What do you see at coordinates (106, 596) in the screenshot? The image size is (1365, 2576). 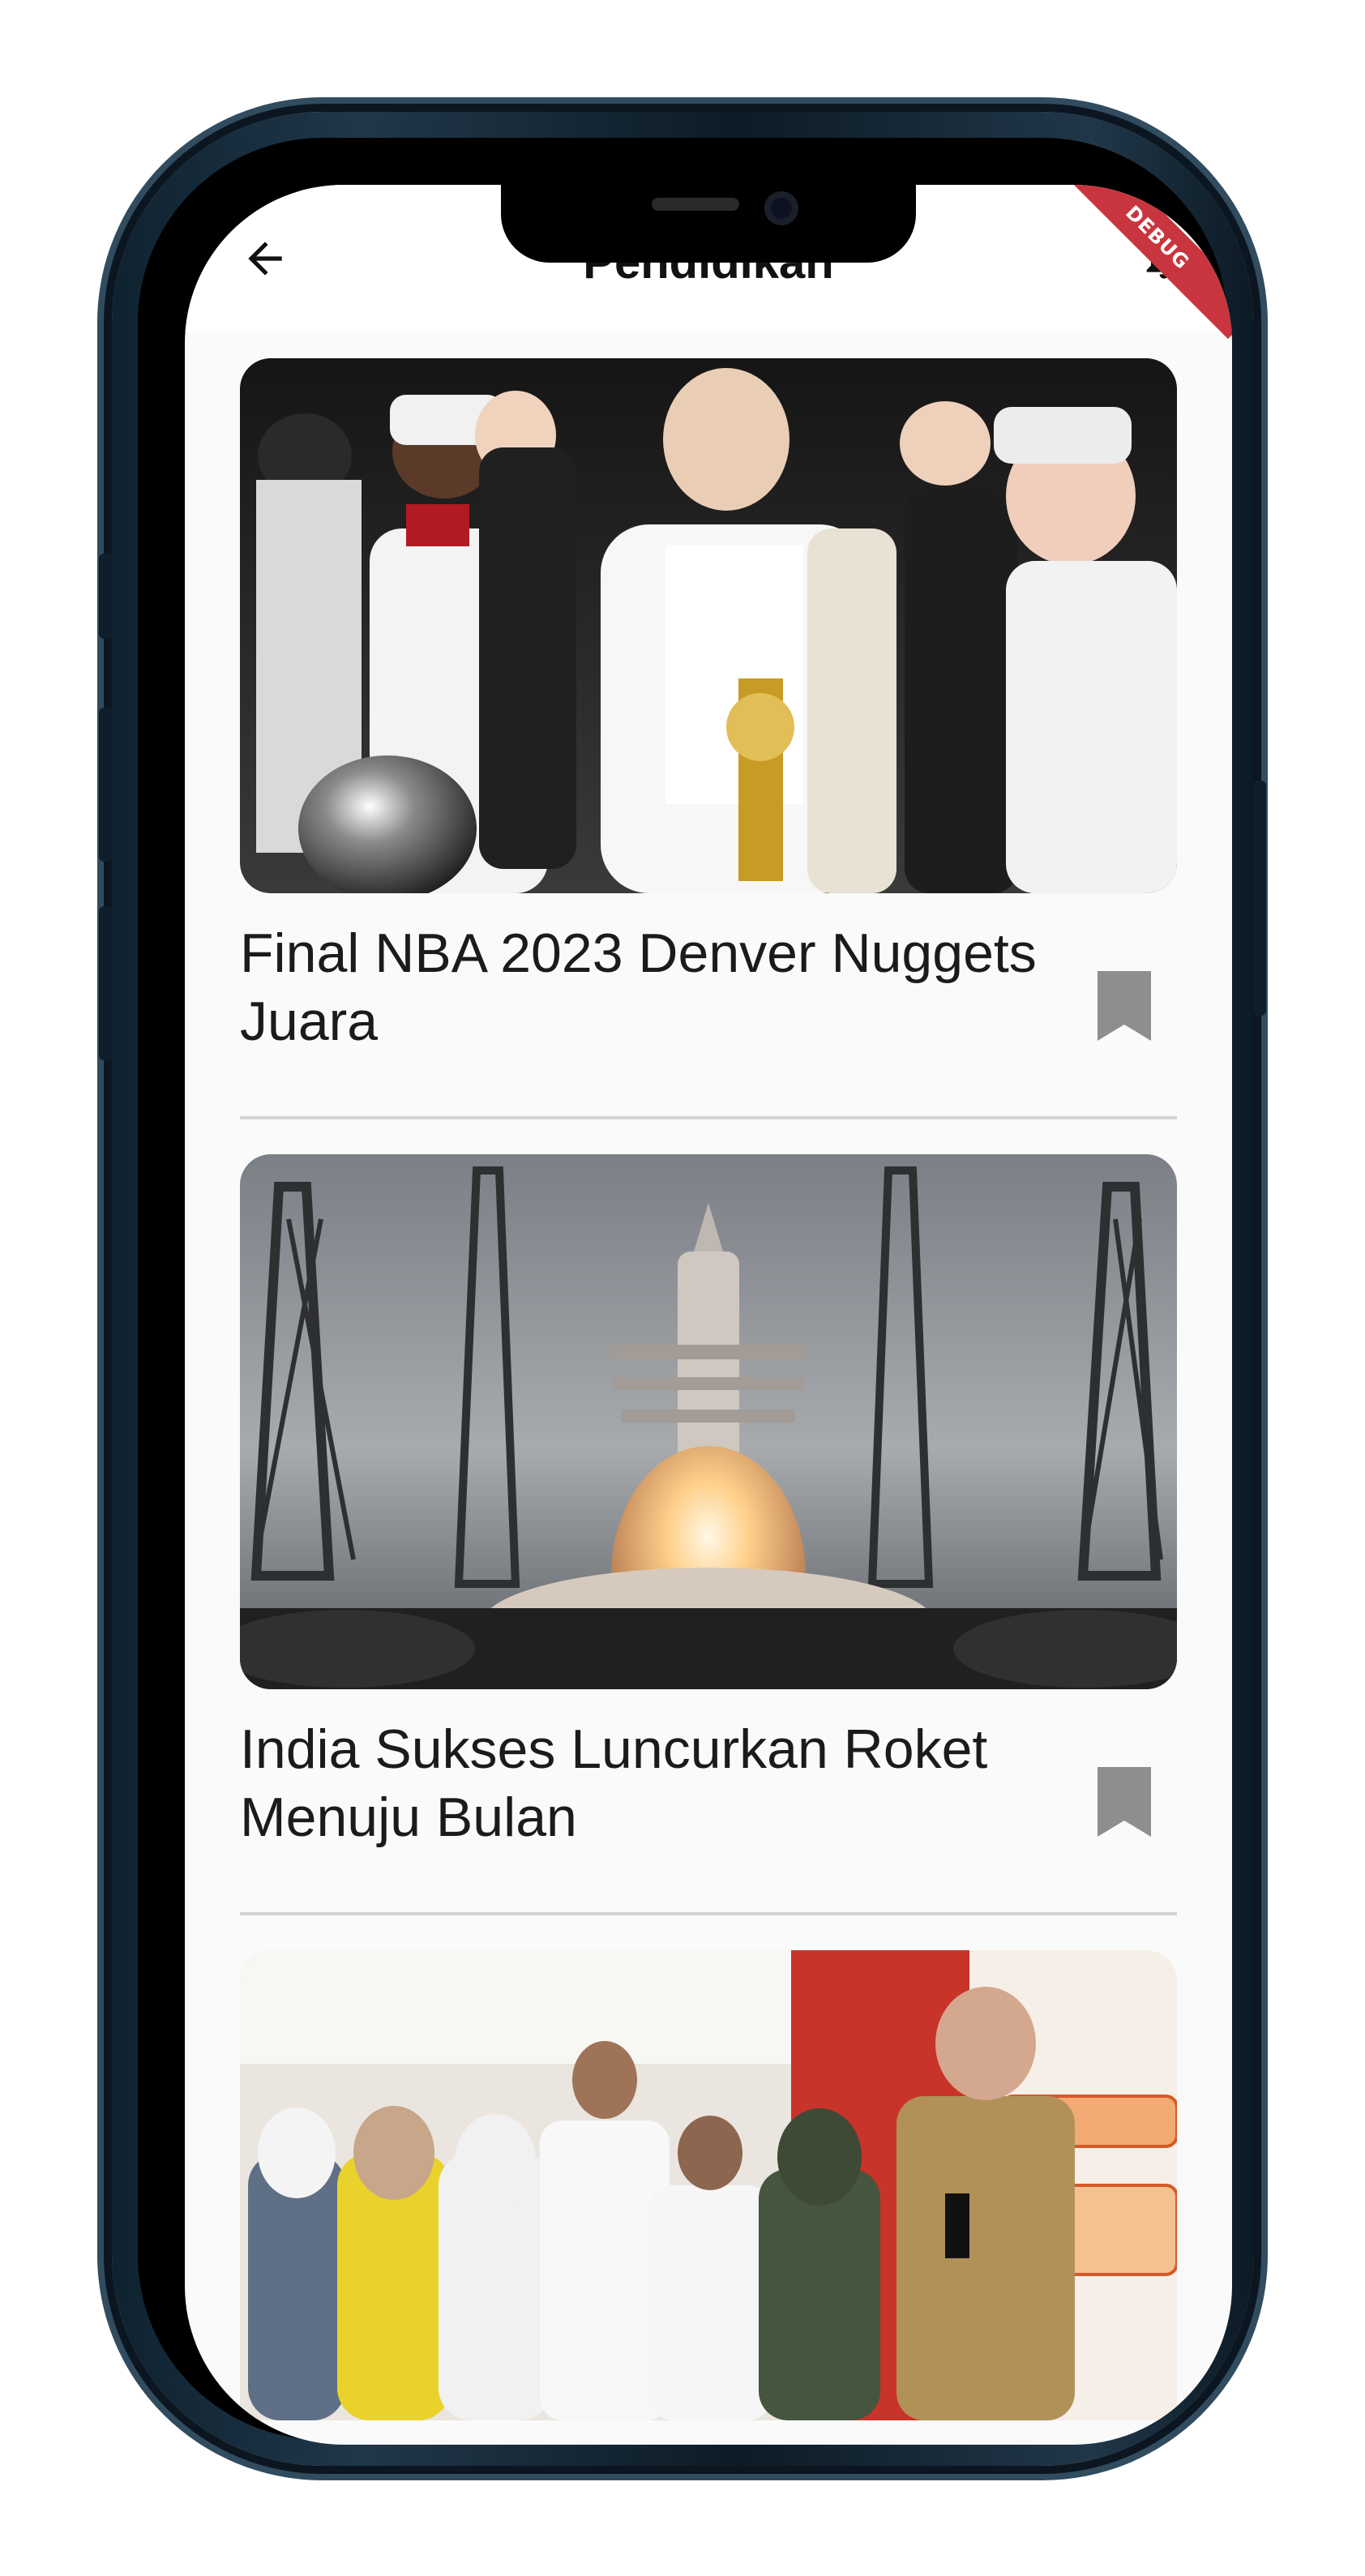 I see `silent-switch` at bounding box center [106, 596].